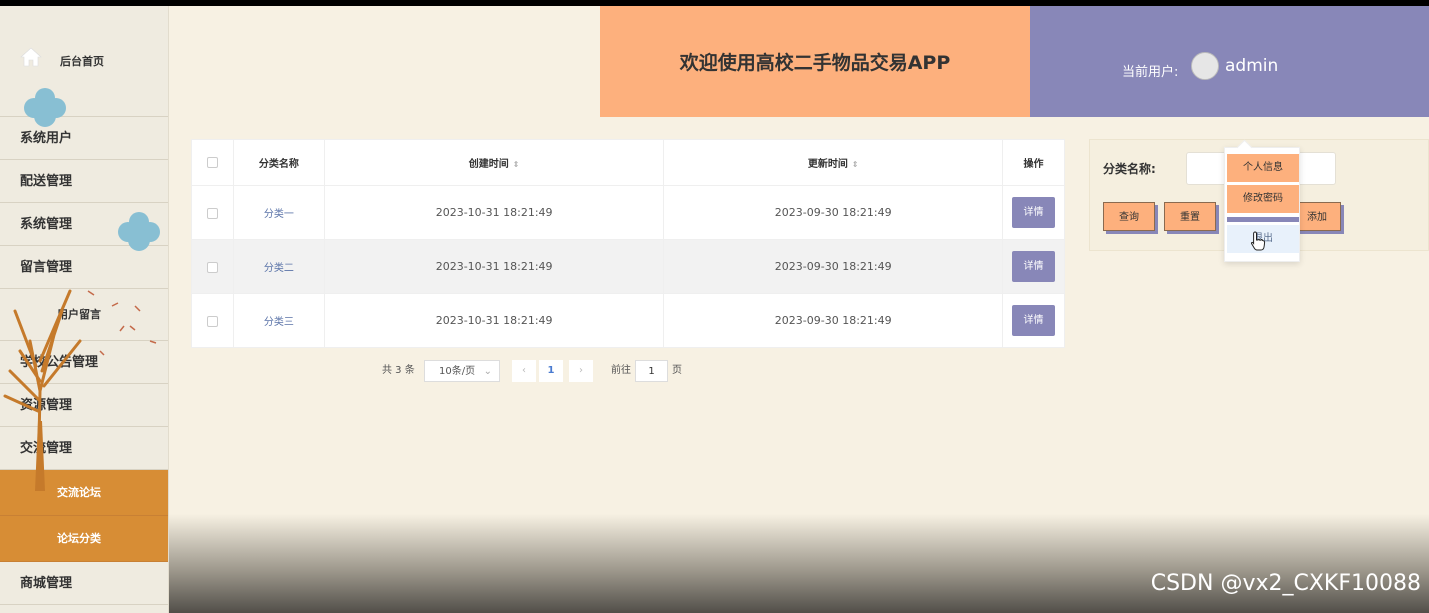 The height and width of the screenshot is (613, 1429). Describe the element at coordinates (84, 362) in the screenshot. I see `sidebar-item-announcements: 学校公告管理` at that location.